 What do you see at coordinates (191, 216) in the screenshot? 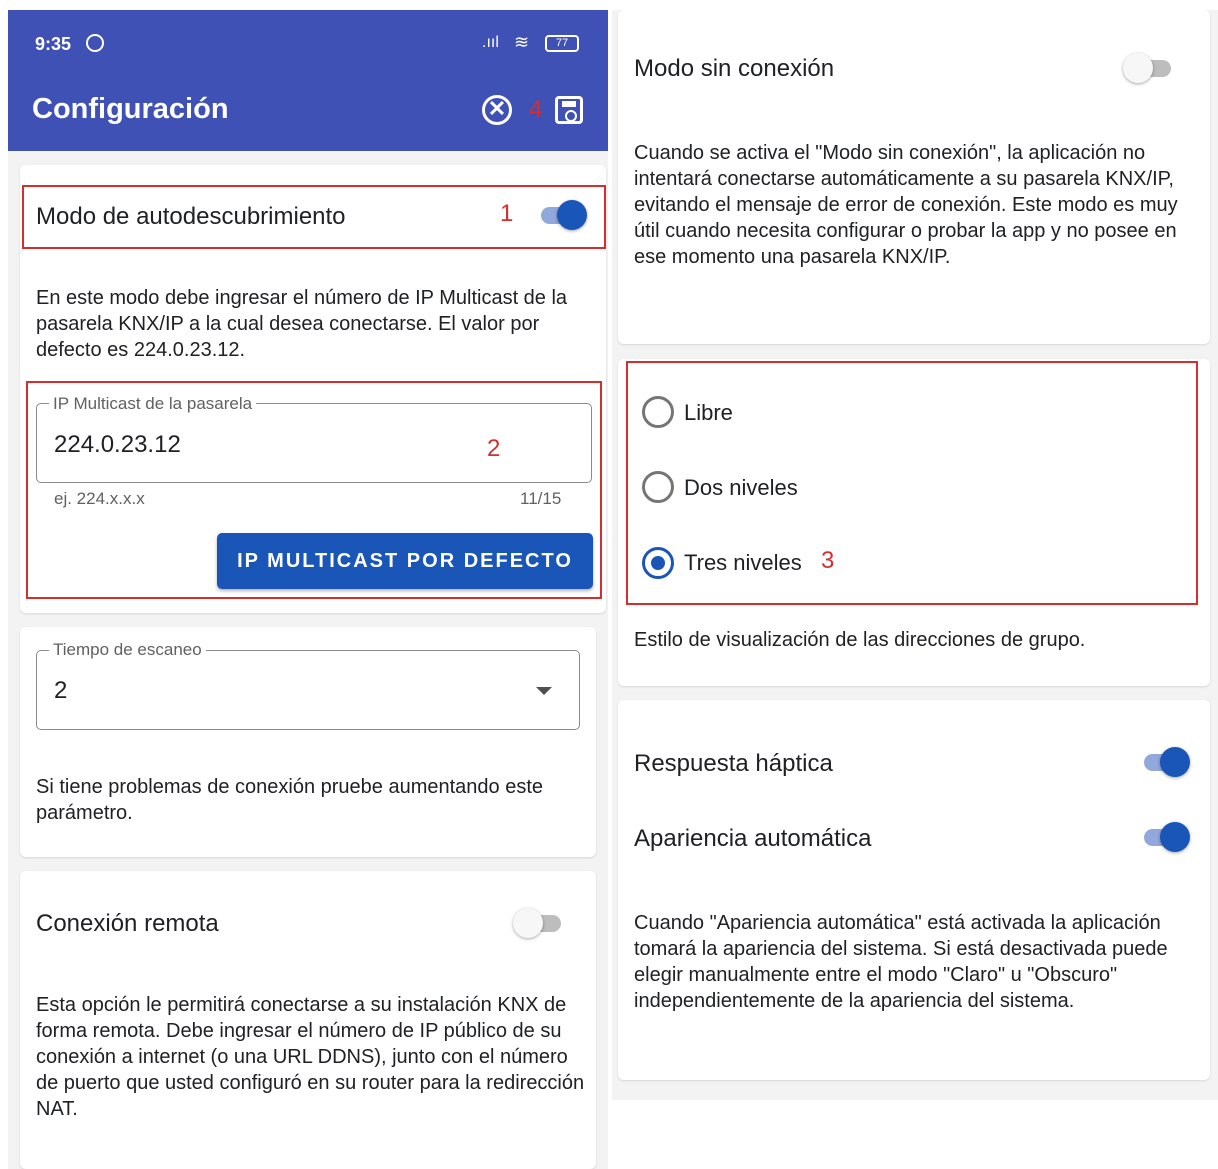
I see `autodiscovery-label: Modo de autodescubrimiento` at bounding box center [191, 216].